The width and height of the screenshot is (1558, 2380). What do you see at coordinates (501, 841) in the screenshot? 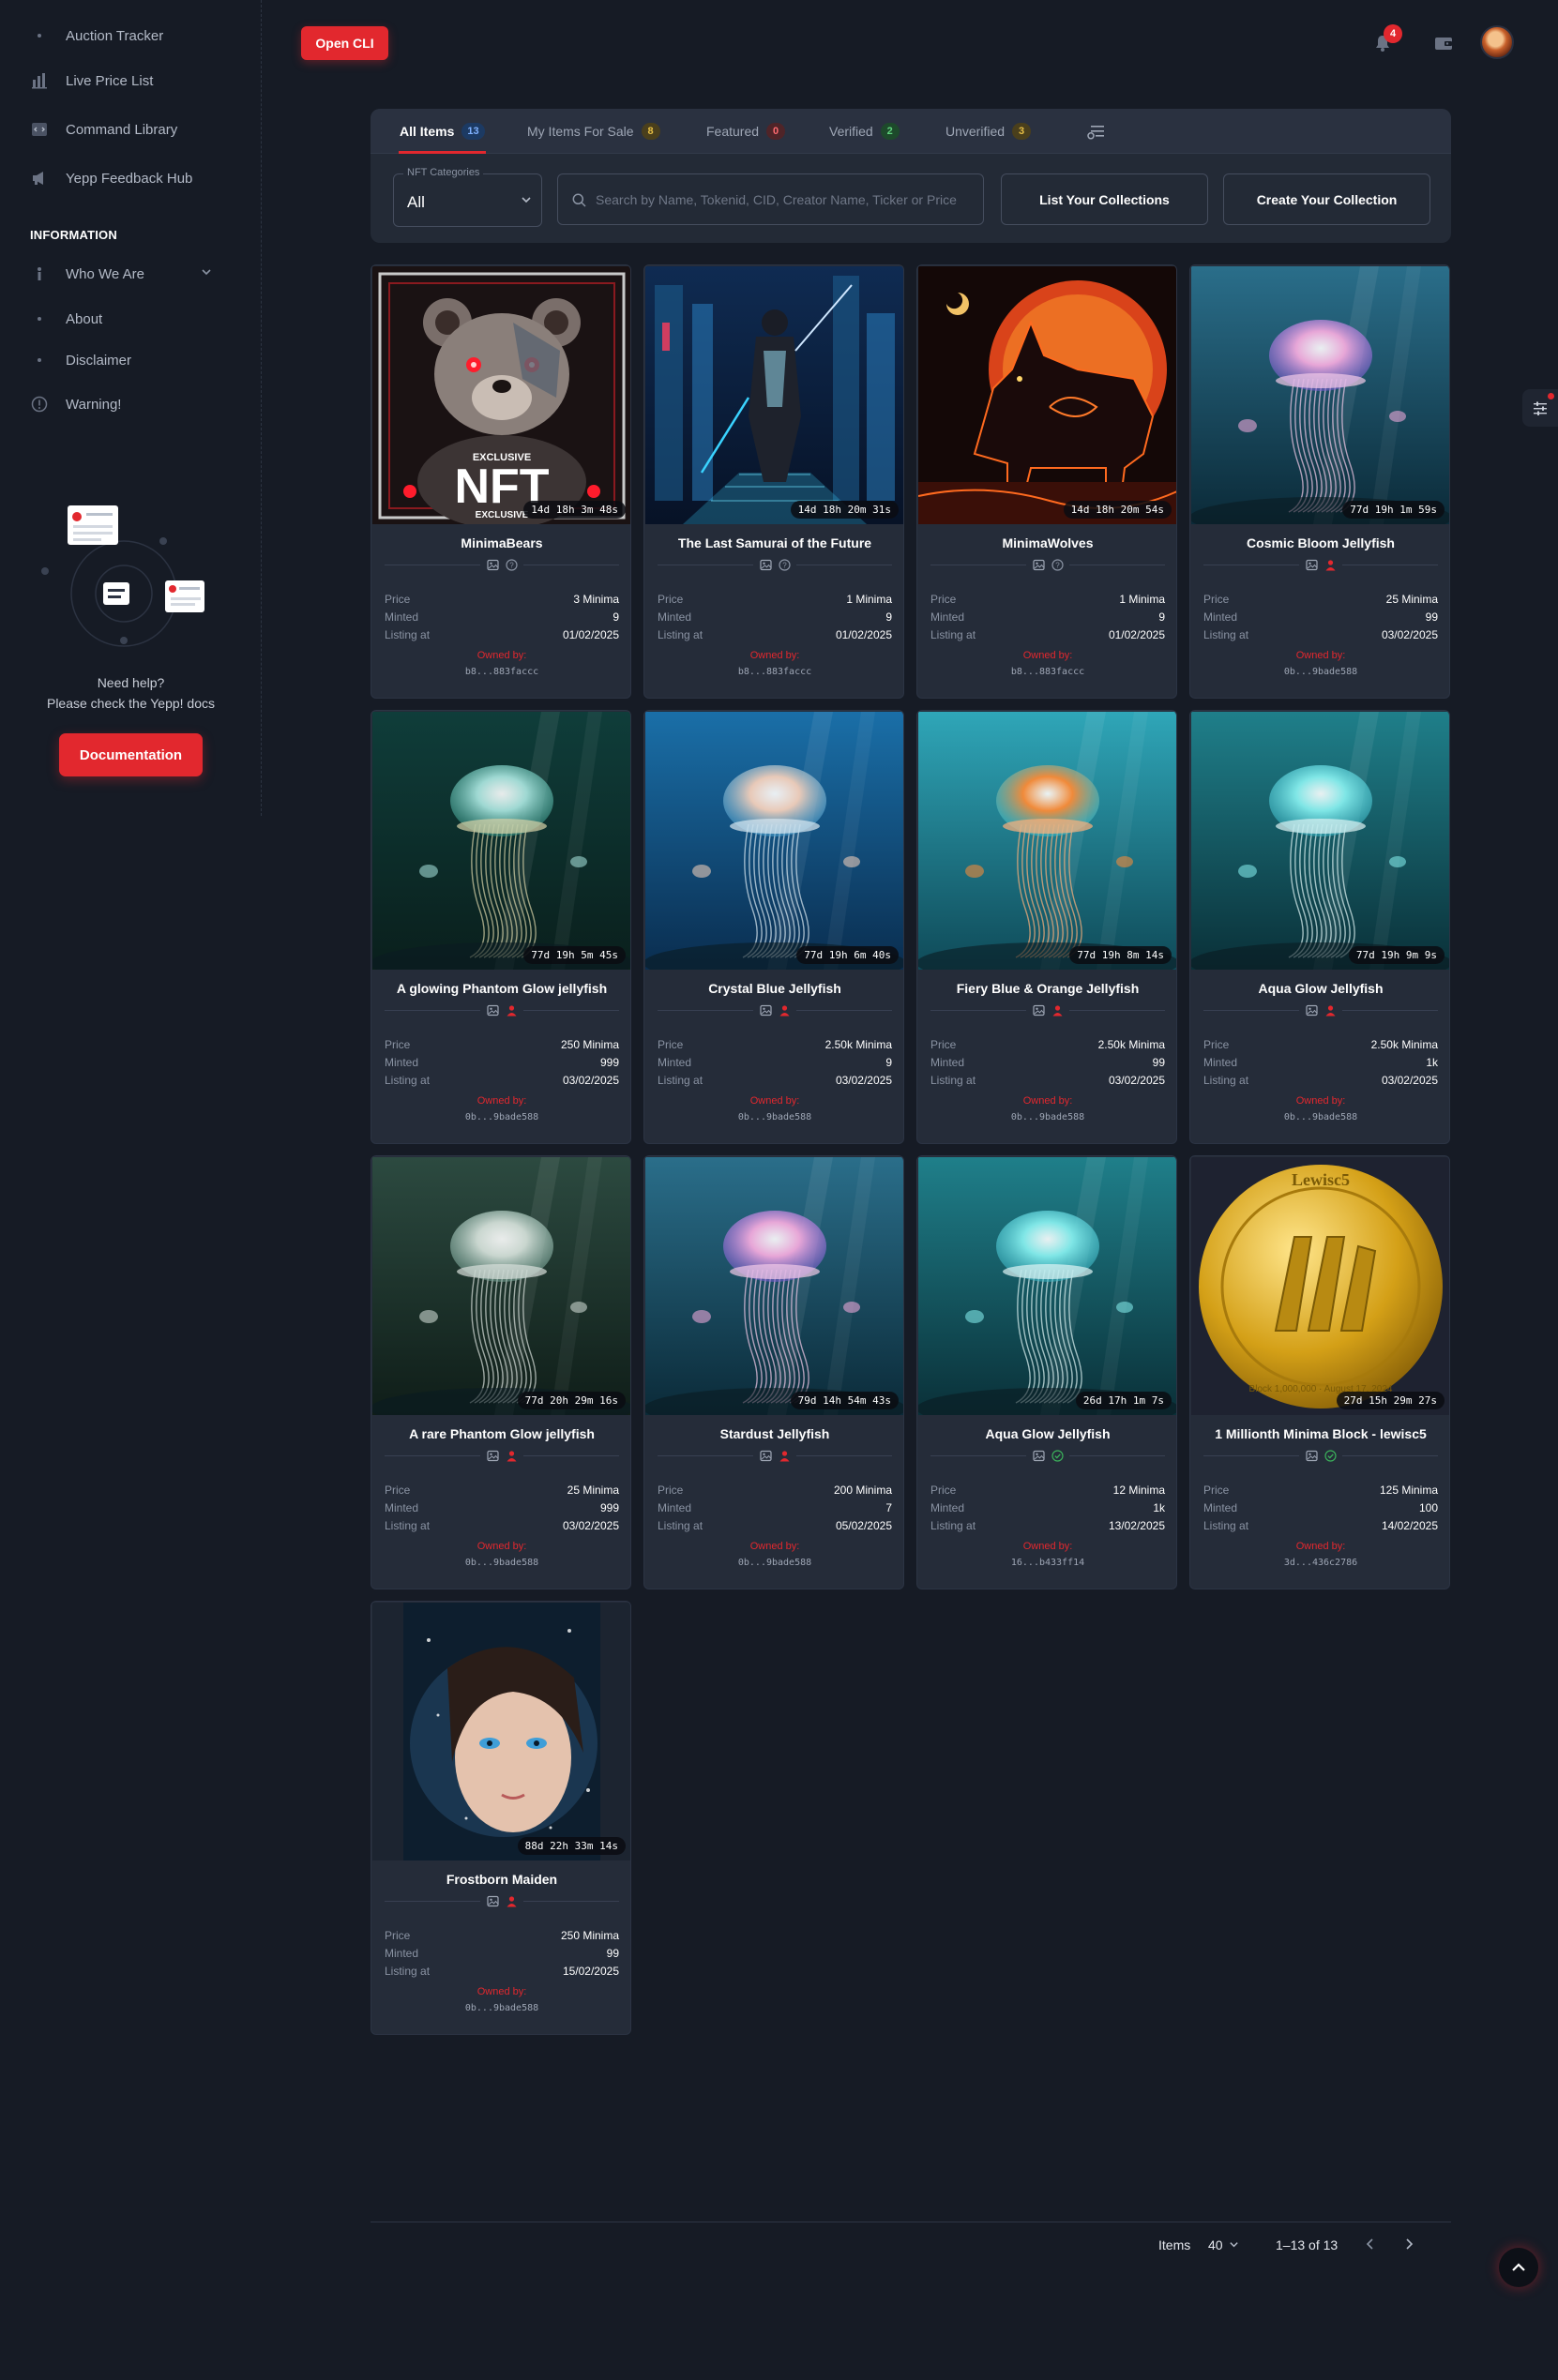
I see `nft-image: 77d 19h 5m 45s` at bounding box center [501, 841].